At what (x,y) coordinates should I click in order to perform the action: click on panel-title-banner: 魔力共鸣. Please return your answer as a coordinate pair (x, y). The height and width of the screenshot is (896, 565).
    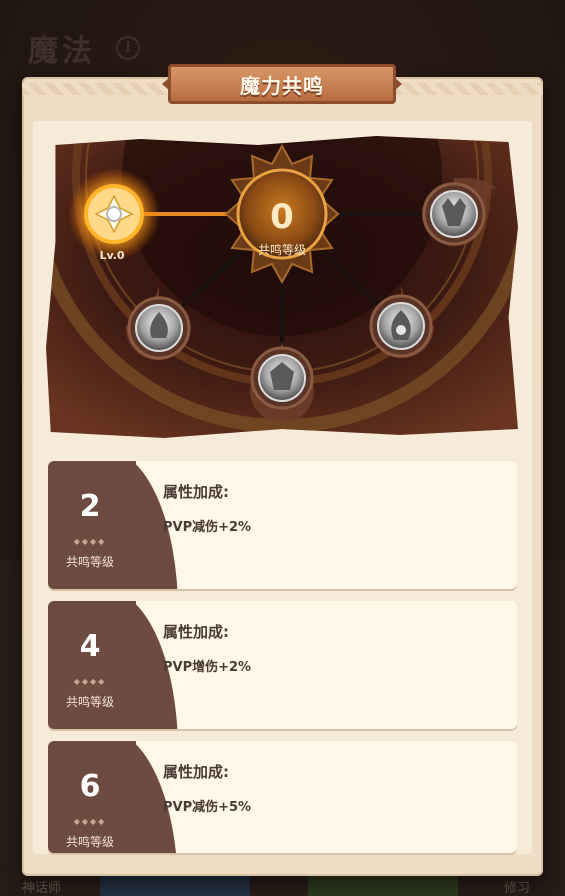
    Looking at the image, I should click on (282, 83).